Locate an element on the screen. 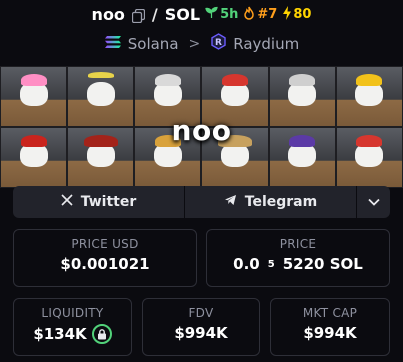  more-links-button is located at coordinates (373, 202).